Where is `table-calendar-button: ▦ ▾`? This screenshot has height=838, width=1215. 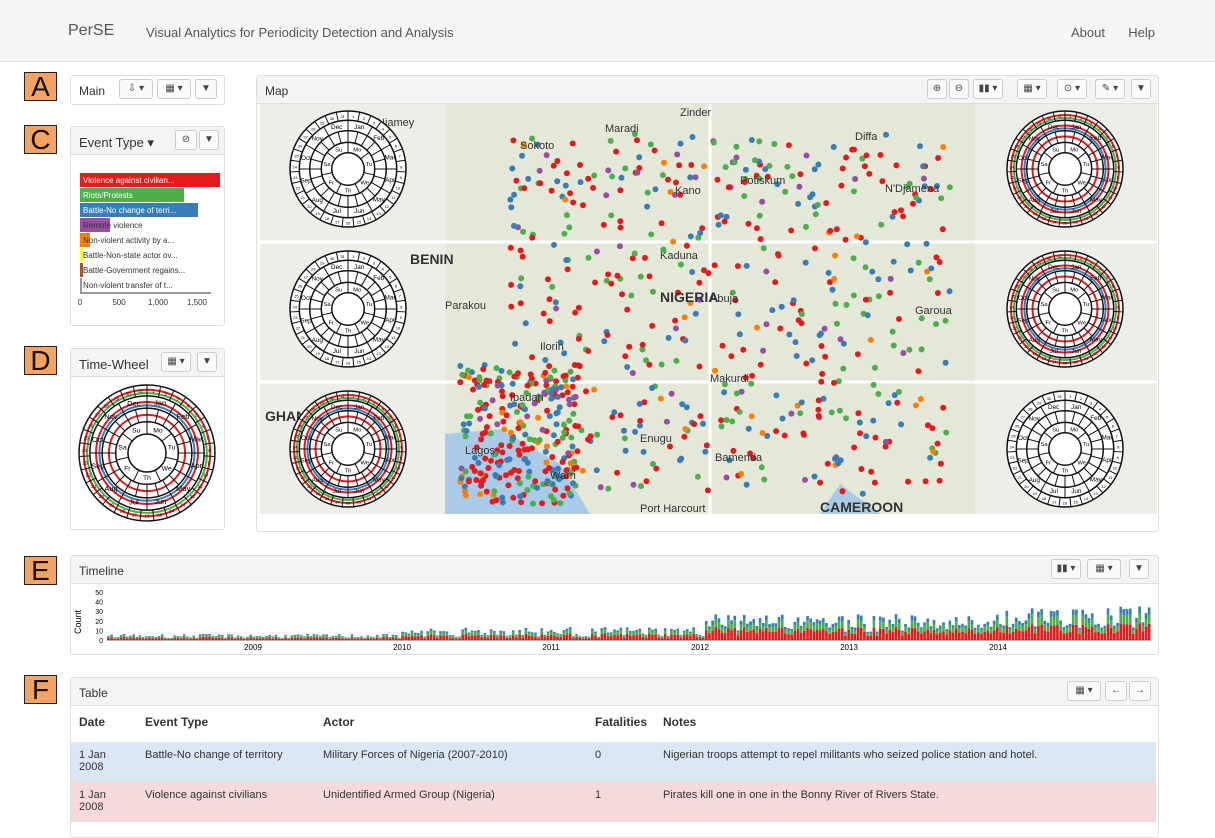 table-calendar-button: ▦ ▾ is located at coordinates (1084, 691).